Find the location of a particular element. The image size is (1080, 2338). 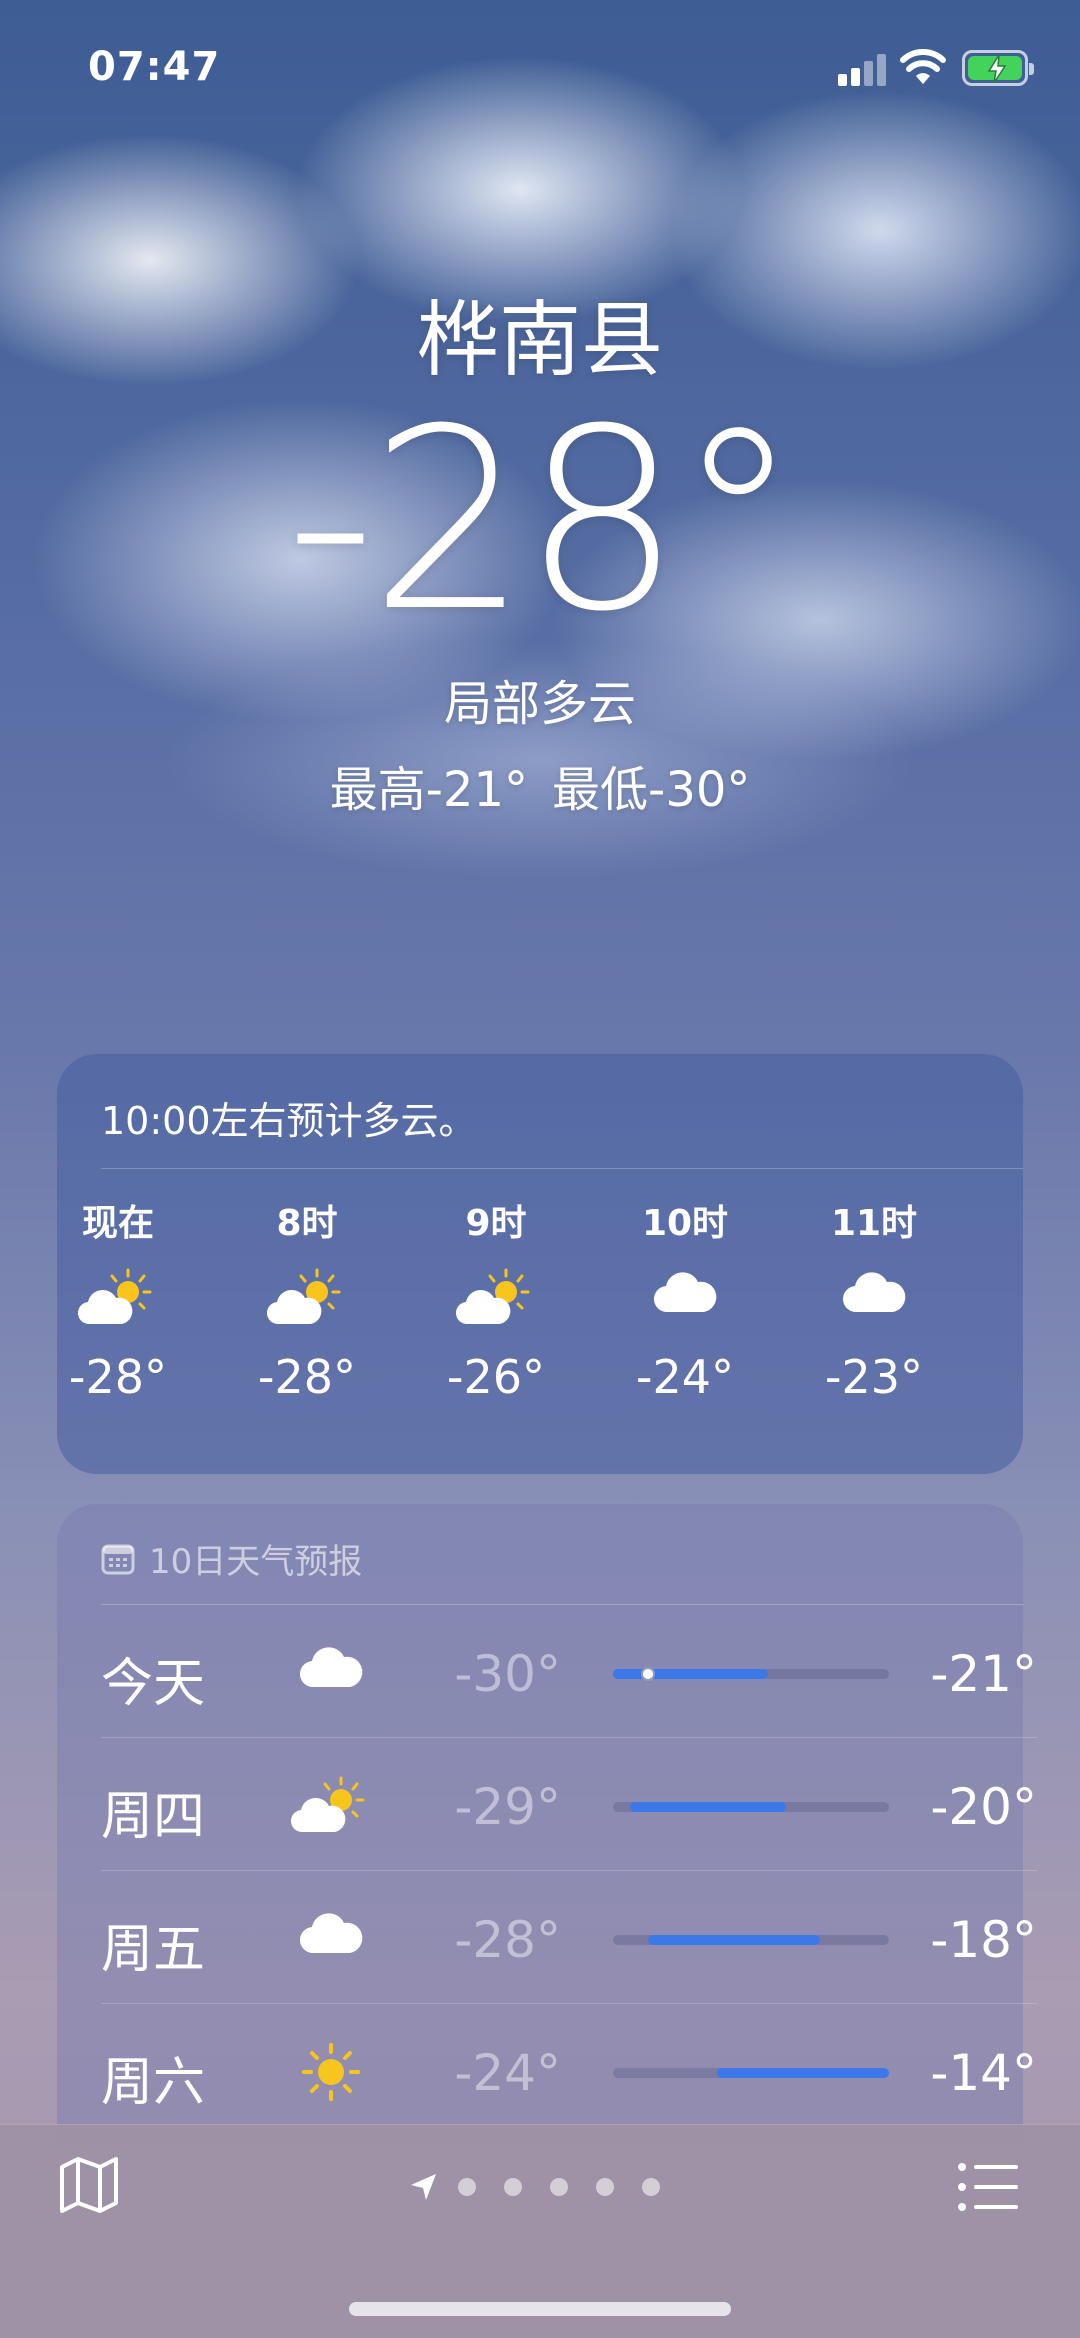

city-name: 桦南县 is located at coordinates (539, 340).